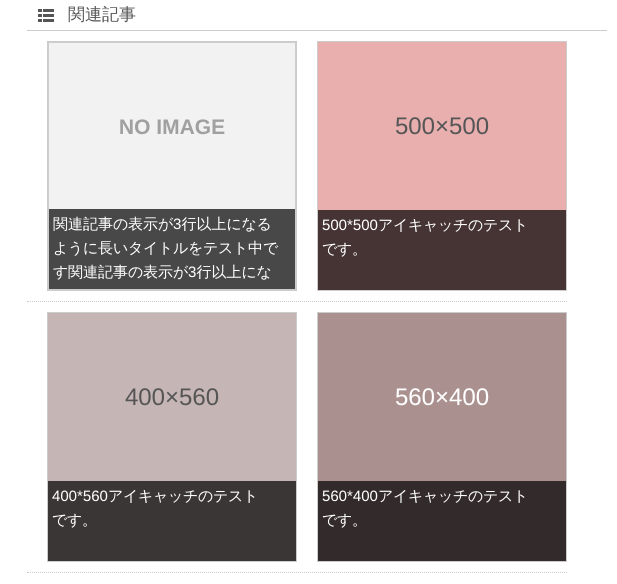 The height and width of the screenshot is (584, 617). I want to click on section-title: 関連記事, so click(102, 15).